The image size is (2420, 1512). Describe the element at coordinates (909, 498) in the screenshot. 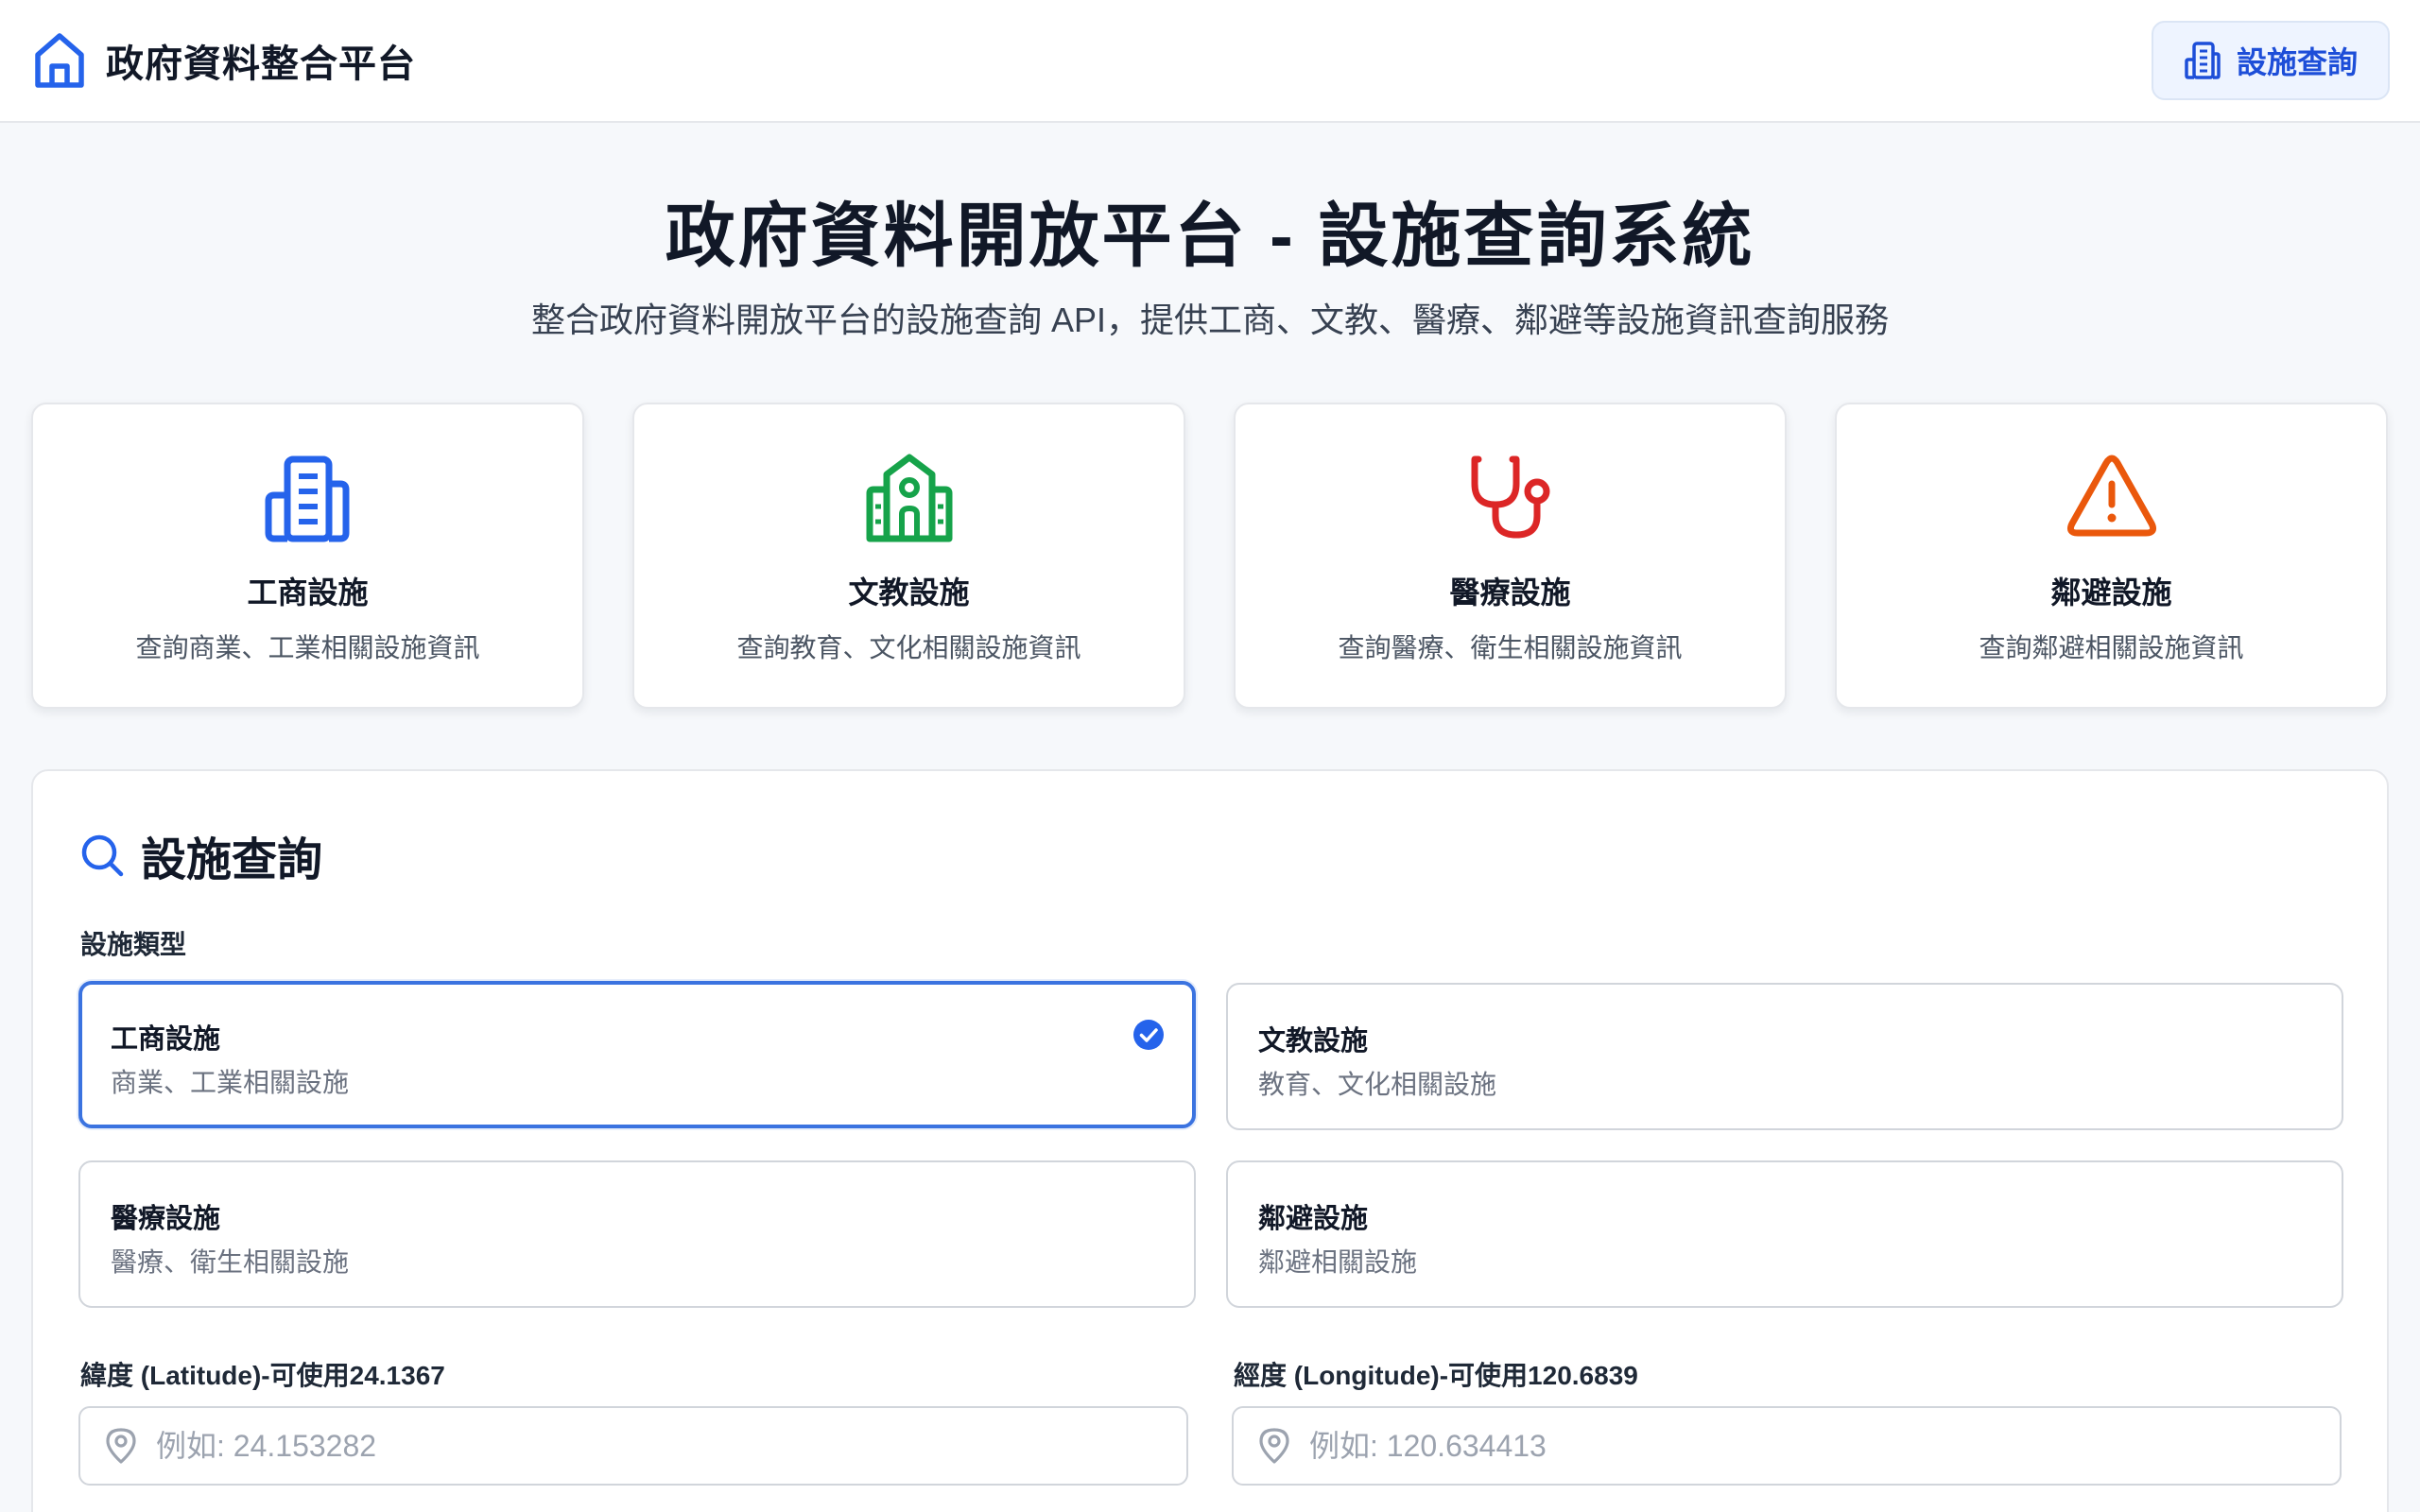

I see `school-icon` at that location.